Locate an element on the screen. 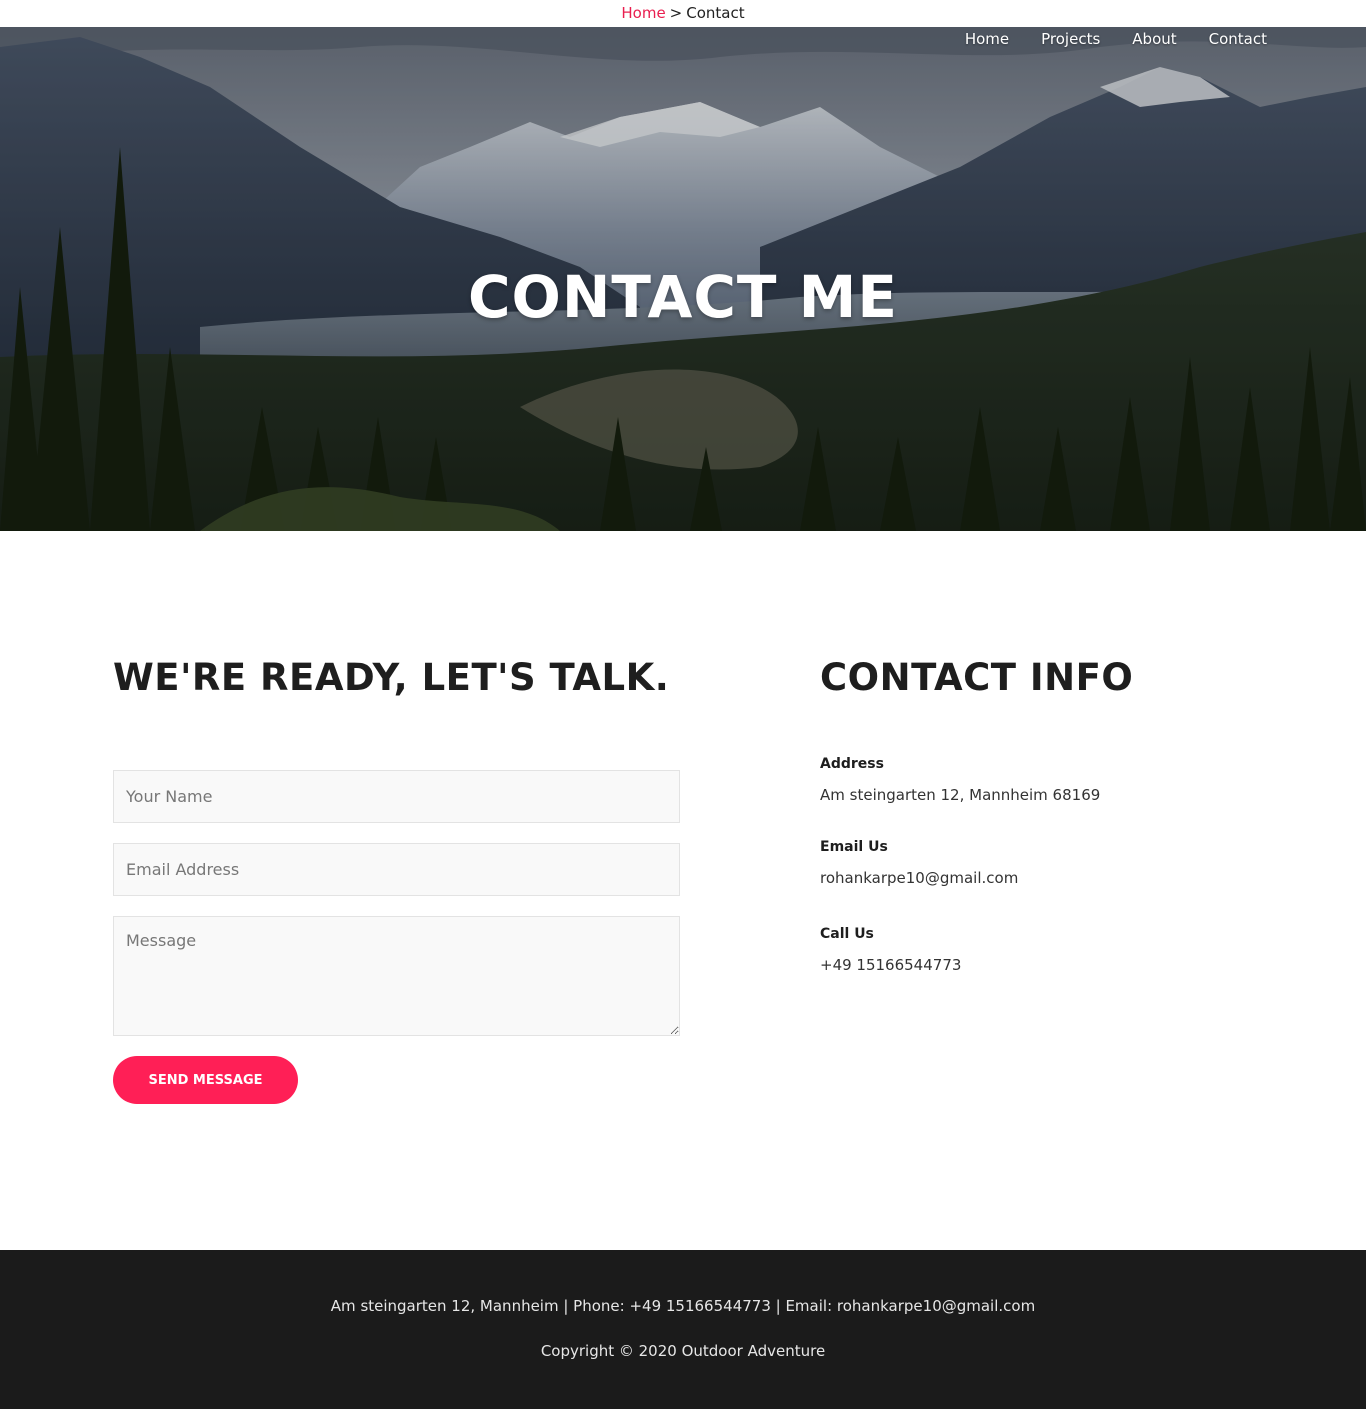 The image size is (1366, 1409). breadcrumb: Home > Contact is located at coordinates (683, 13).